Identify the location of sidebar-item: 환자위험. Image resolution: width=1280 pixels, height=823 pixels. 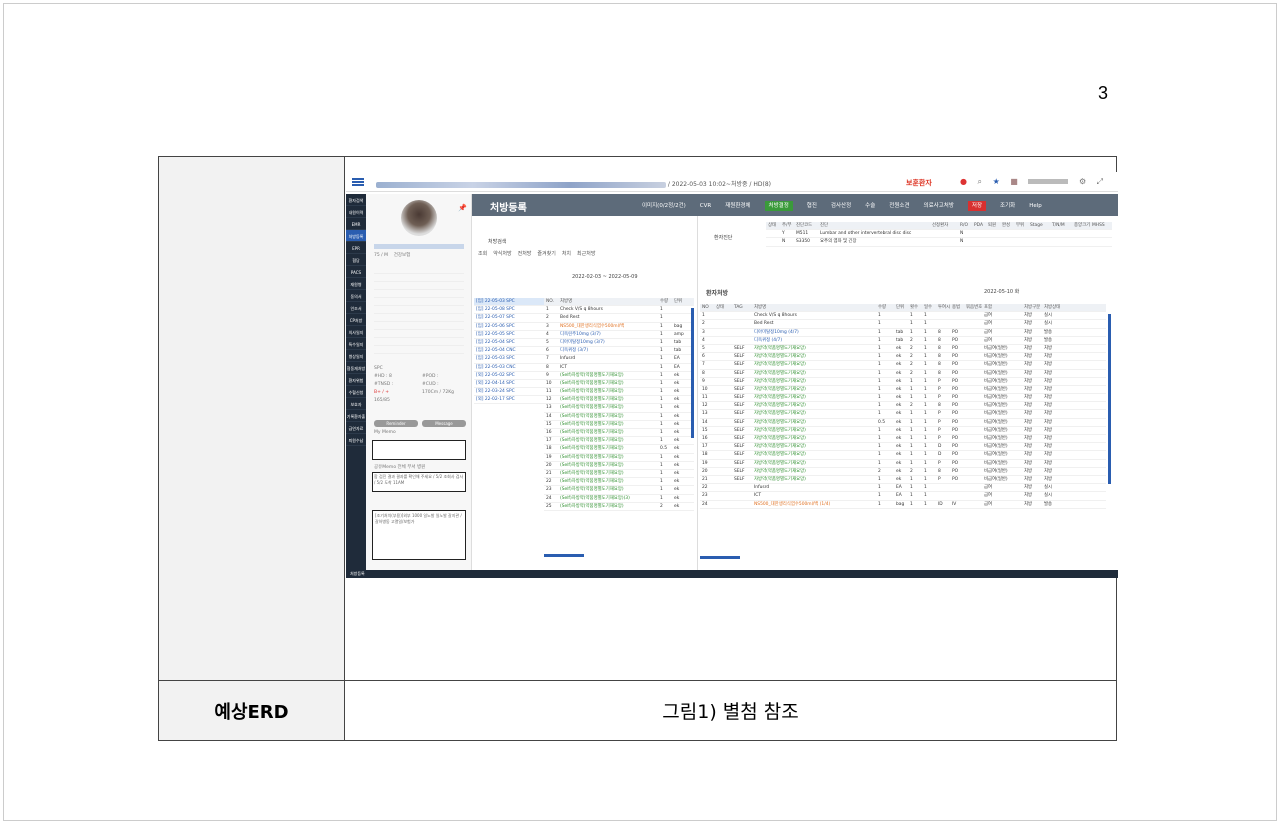
(356, 380).